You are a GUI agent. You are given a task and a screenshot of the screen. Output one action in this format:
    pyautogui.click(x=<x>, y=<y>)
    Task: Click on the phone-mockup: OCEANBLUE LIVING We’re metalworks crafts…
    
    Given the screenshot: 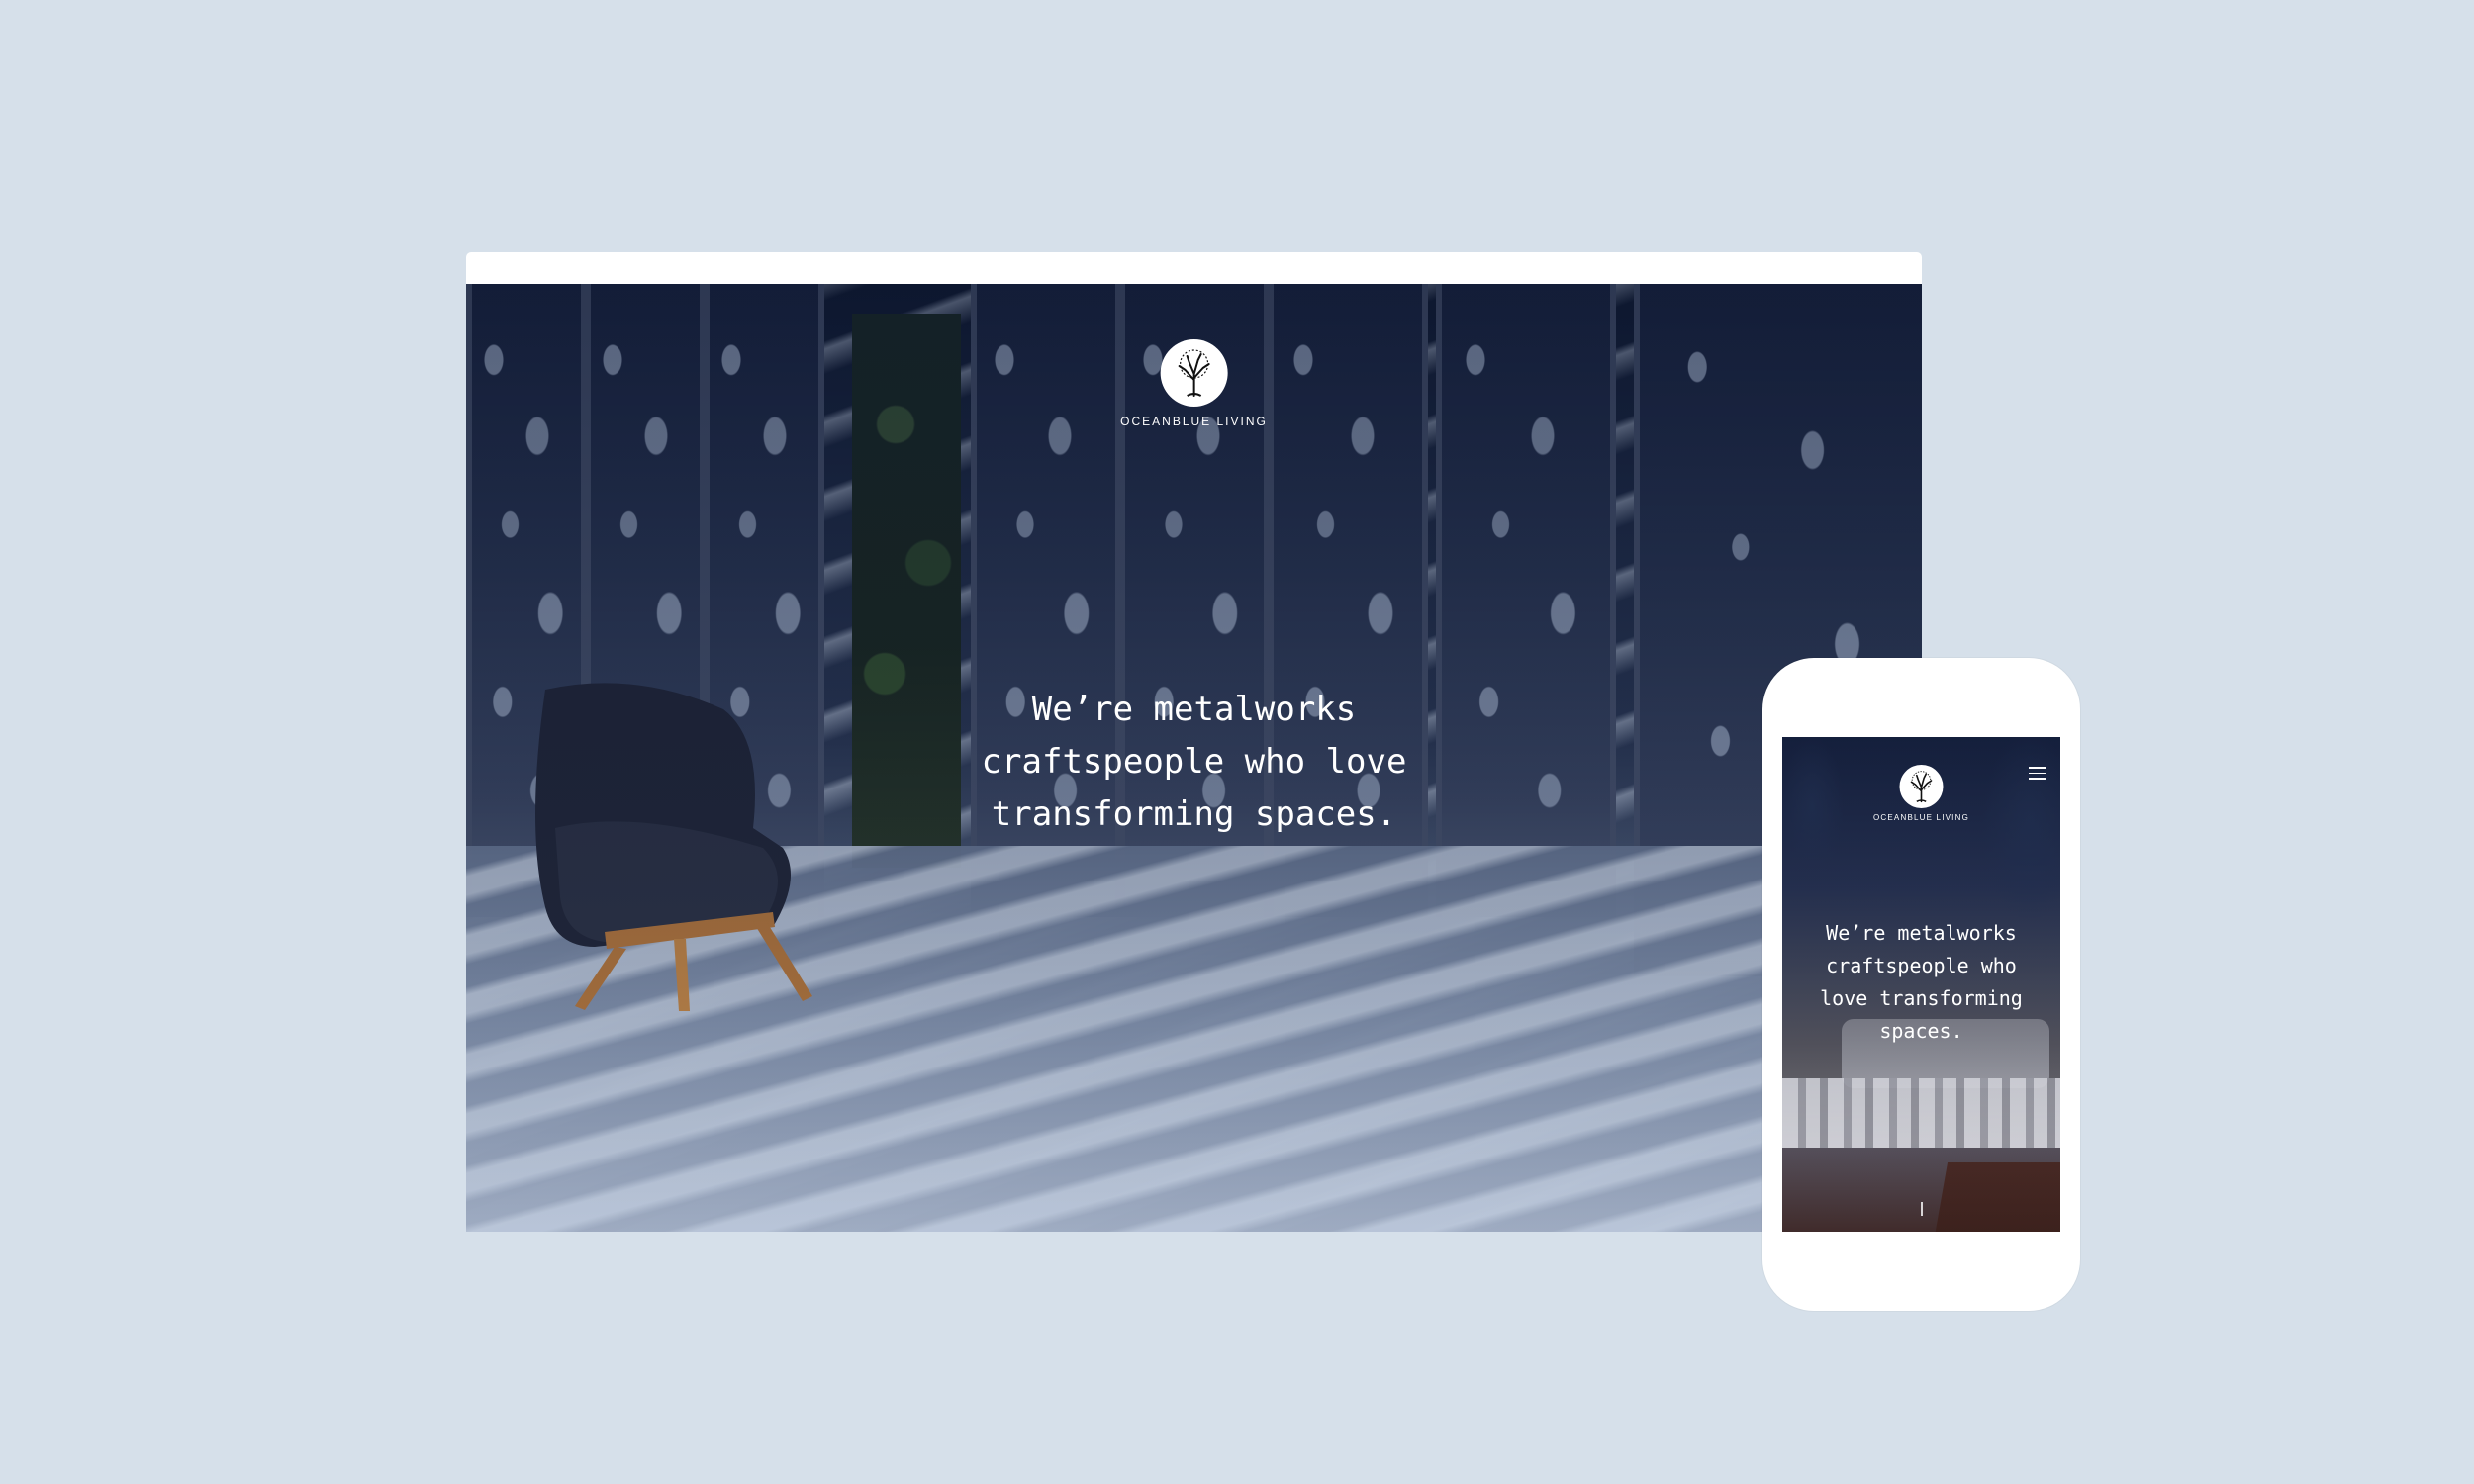 What is the action you would take?
    pyautogui.click(x=1921, y=984)
    